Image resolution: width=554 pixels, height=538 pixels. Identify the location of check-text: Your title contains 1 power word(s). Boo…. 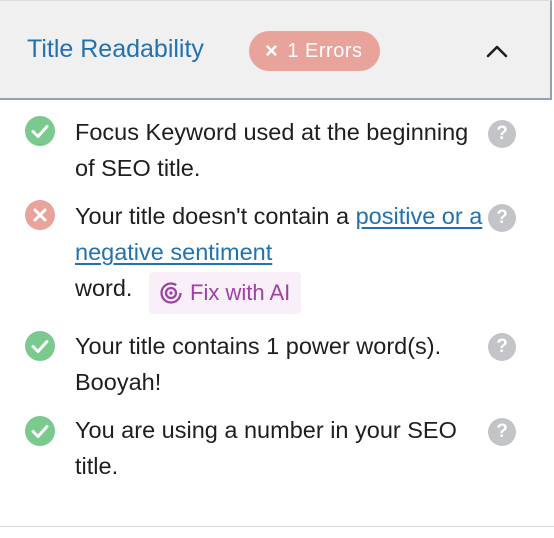
(258, 364).